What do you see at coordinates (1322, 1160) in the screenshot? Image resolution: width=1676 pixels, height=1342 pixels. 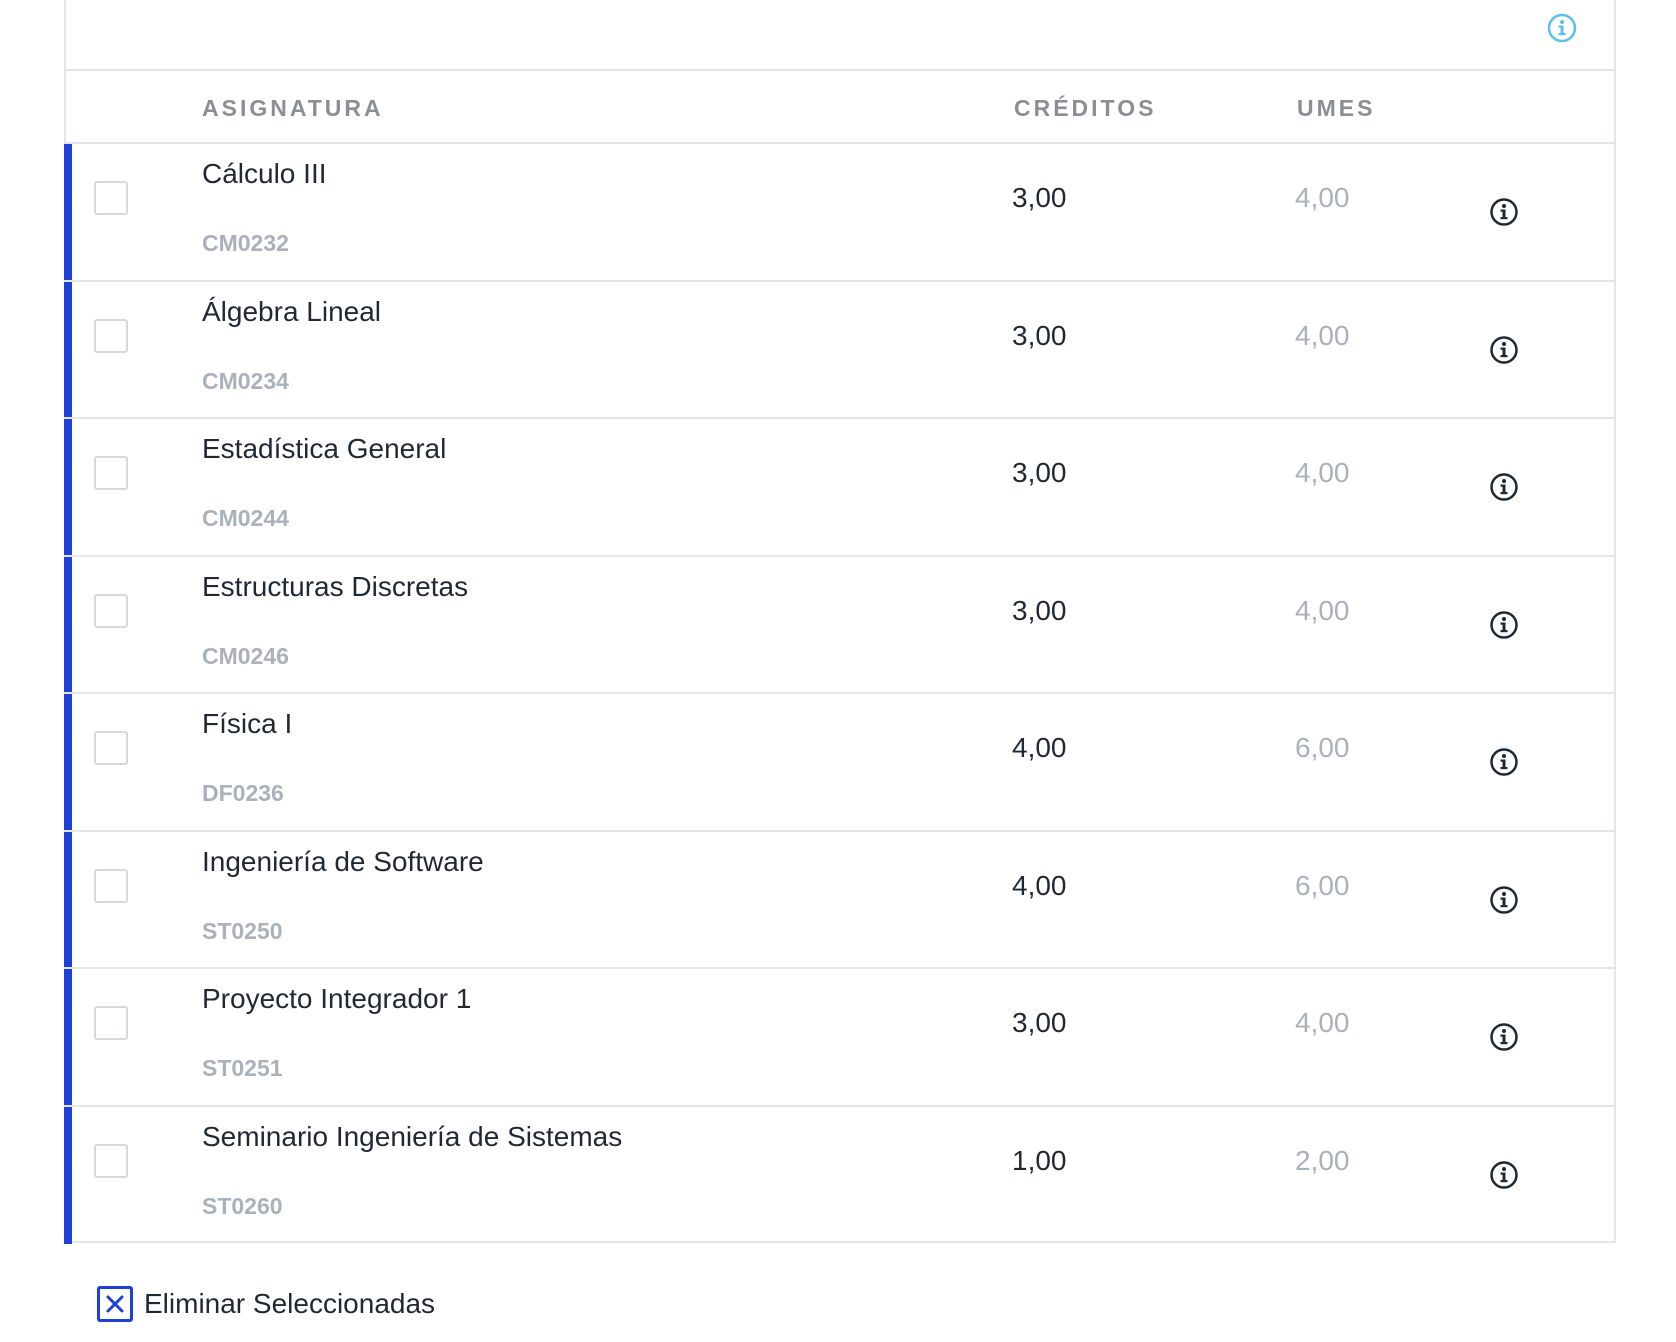 I see `course-umes: 2,00` at bounding box center [1322, 1160].